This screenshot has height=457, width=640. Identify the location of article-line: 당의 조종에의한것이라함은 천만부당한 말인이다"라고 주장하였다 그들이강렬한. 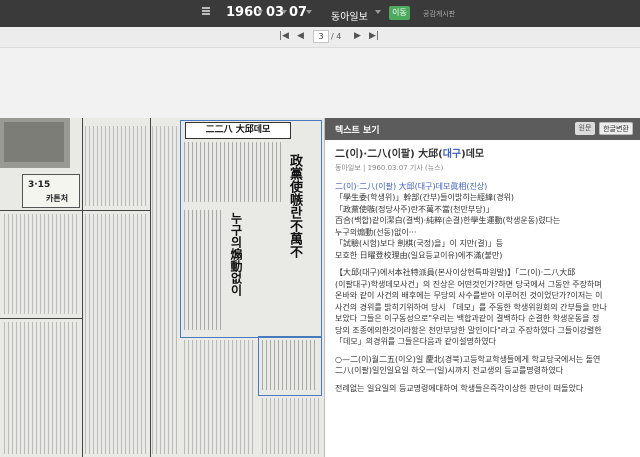
(468, 330).